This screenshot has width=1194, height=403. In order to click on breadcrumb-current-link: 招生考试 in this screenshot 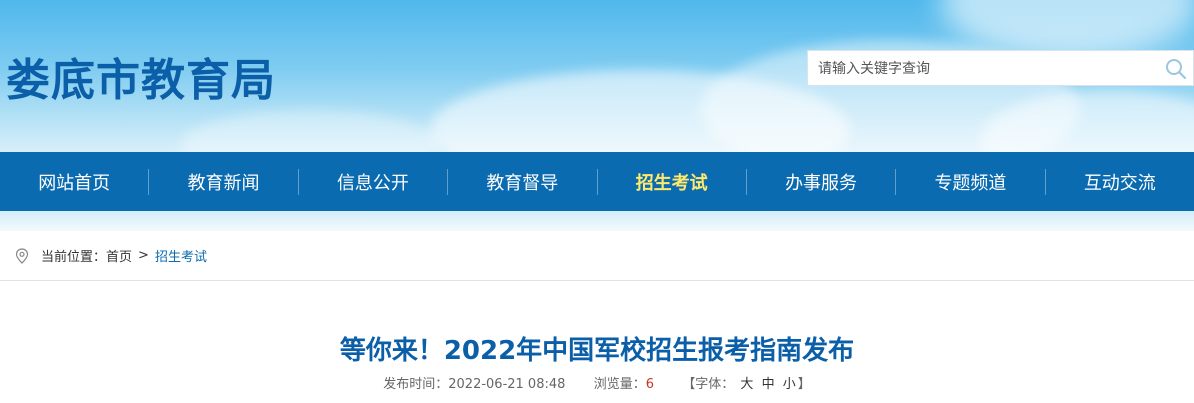, I will do `click(181, 255)`.